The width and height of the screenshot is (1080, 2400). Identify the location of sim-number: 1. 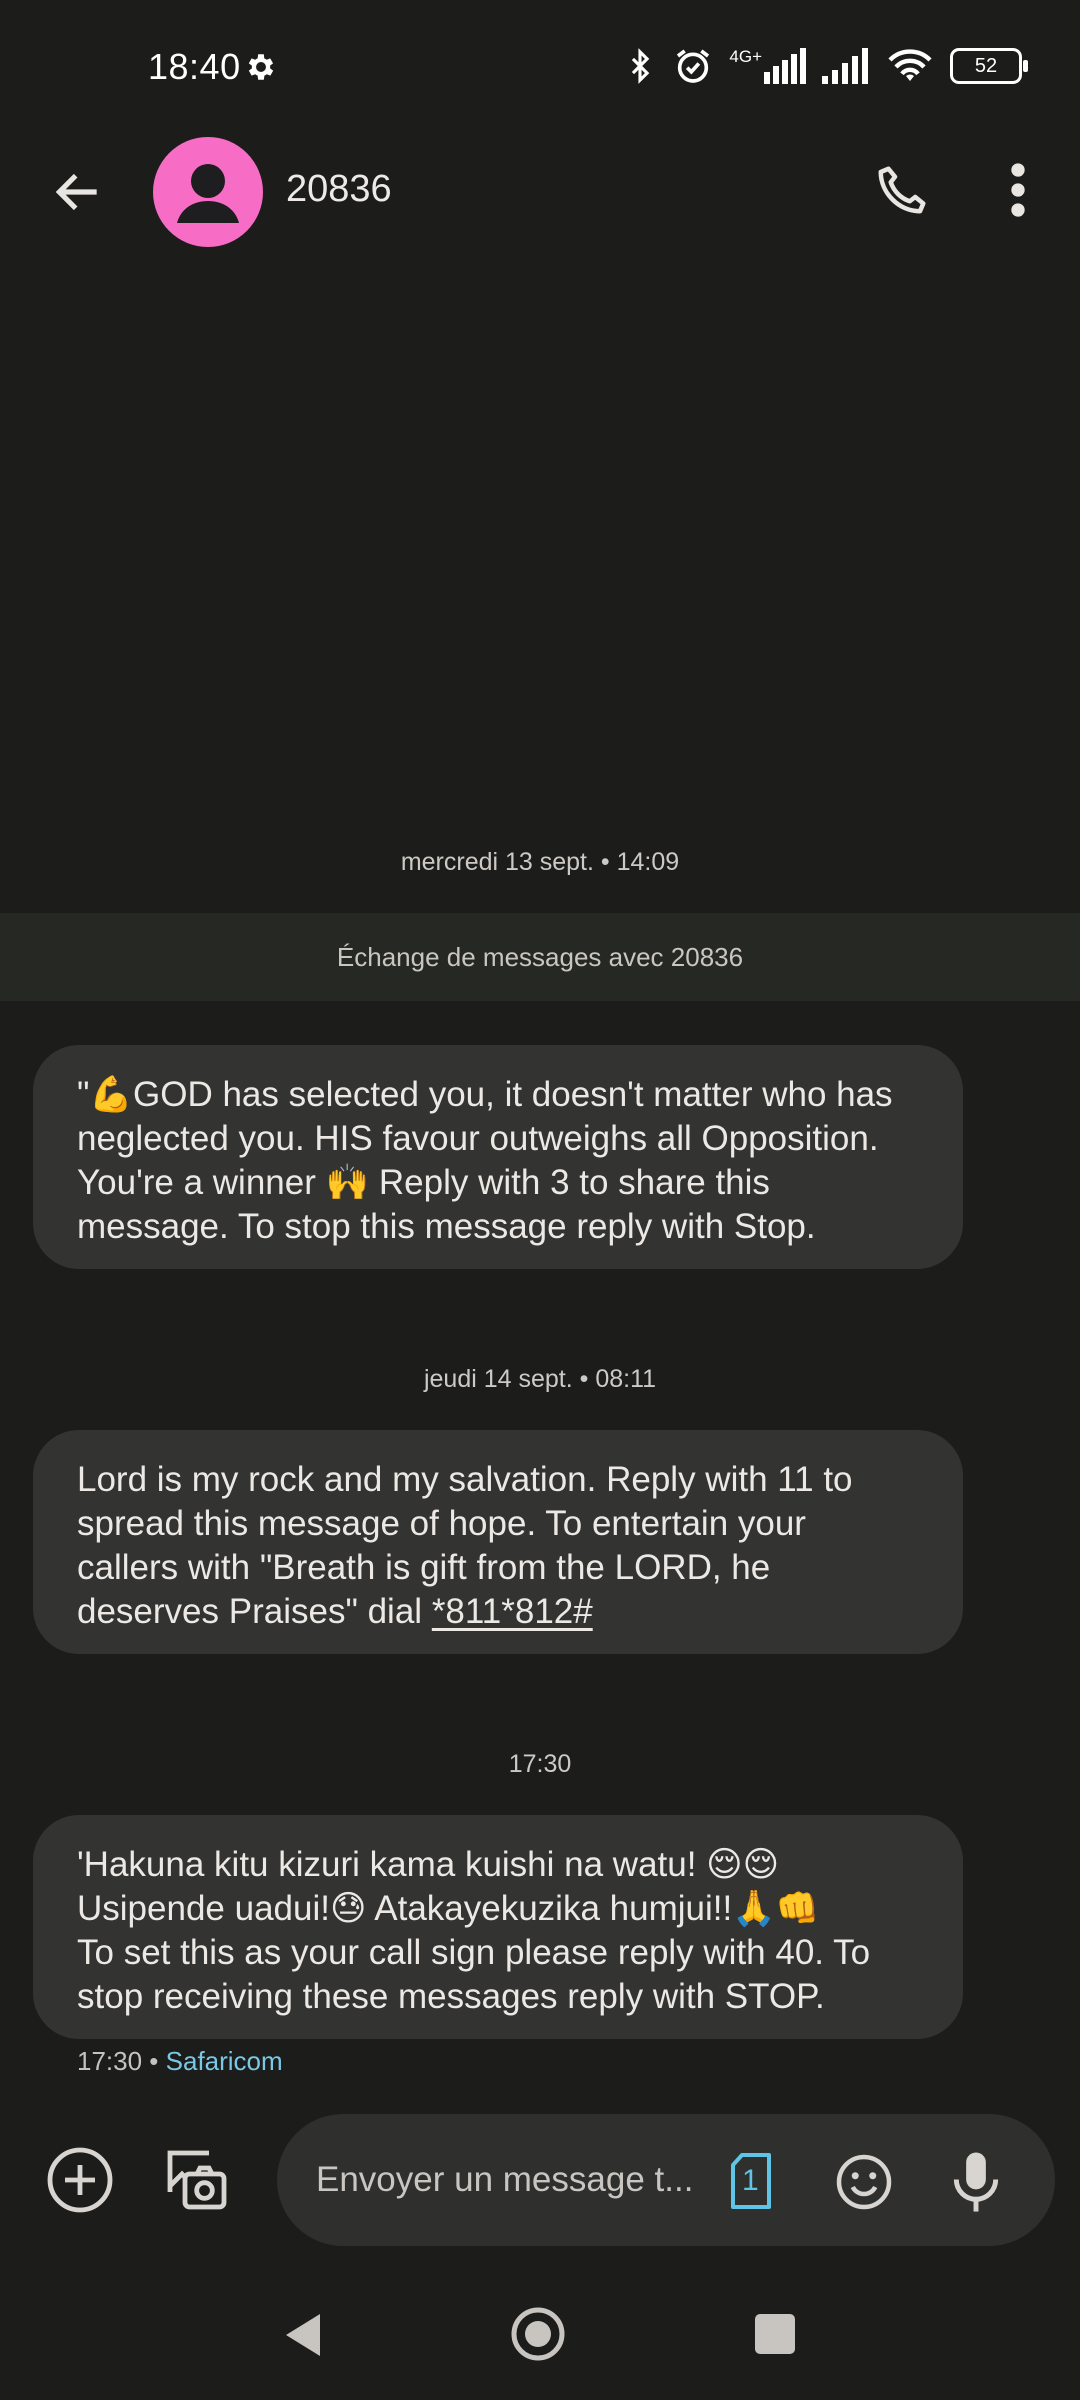
(750, 2180).